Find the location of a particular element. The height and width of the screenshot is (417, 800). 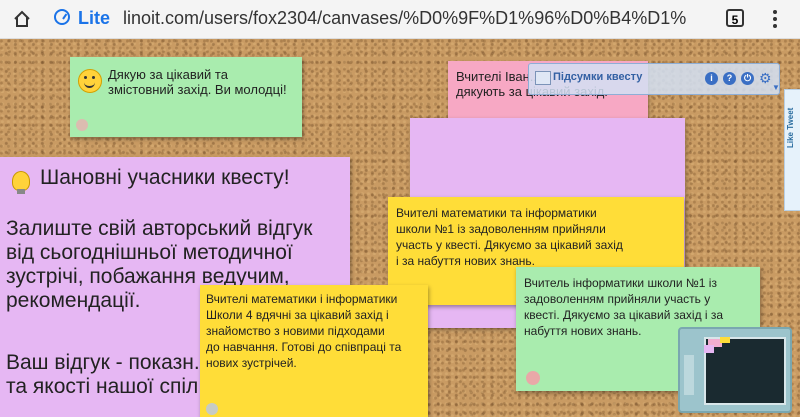

smiley-icon is located at coordinates (90, 81).